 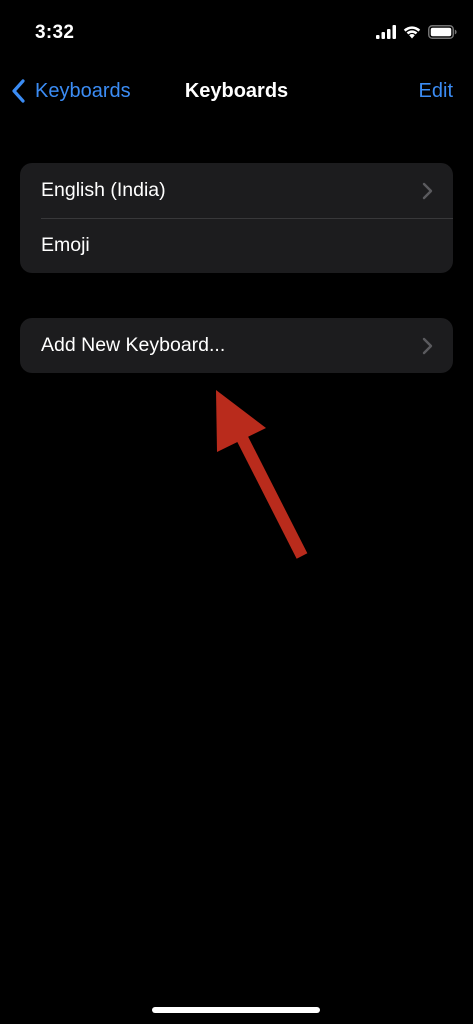 I want to click on keyboards-list: English (India) Emoji, so click(x=236, y=218).